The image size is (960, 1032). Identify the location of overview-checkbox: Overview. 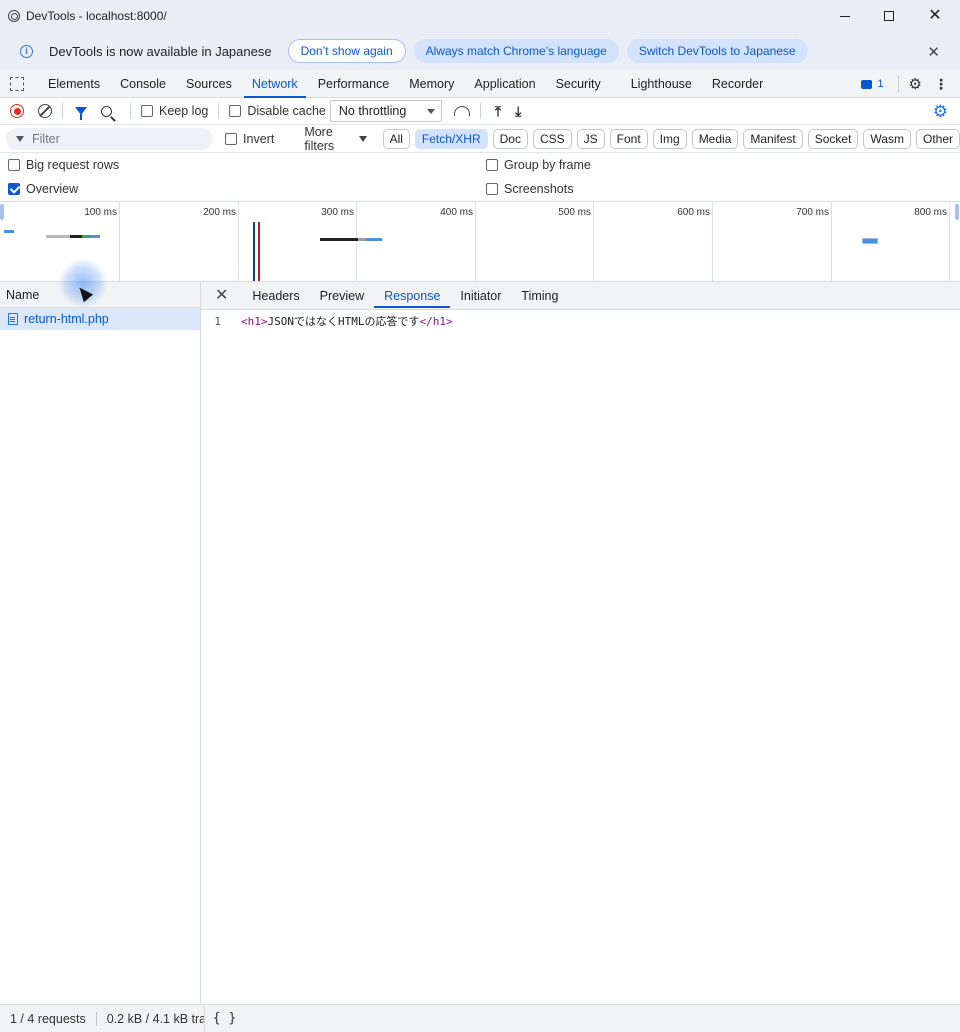
(43, 189).